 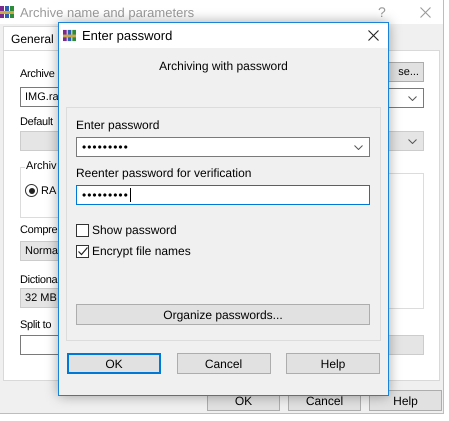 What do you see at coordinates (114, 363) in the screenshot?
I see `dialog-button: OK` at bounding box center [114, 363].